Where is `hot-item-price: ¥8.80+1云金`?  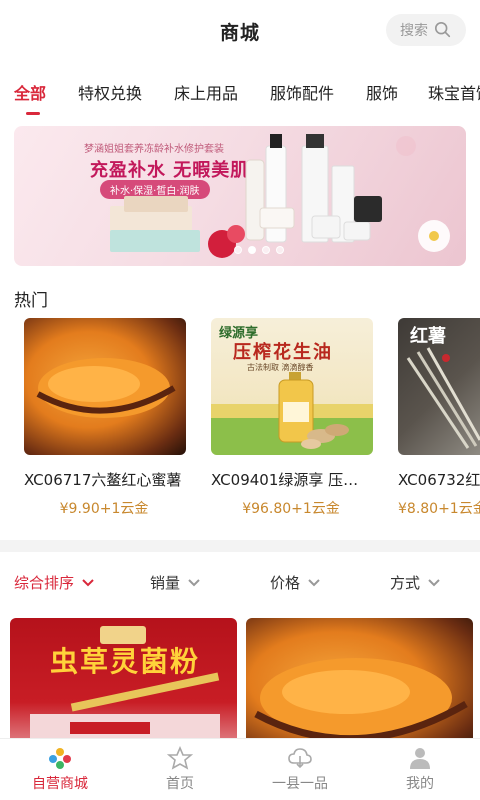
hot-item-price: ¥8.80+1云金 is located at coordinates (439, 509).